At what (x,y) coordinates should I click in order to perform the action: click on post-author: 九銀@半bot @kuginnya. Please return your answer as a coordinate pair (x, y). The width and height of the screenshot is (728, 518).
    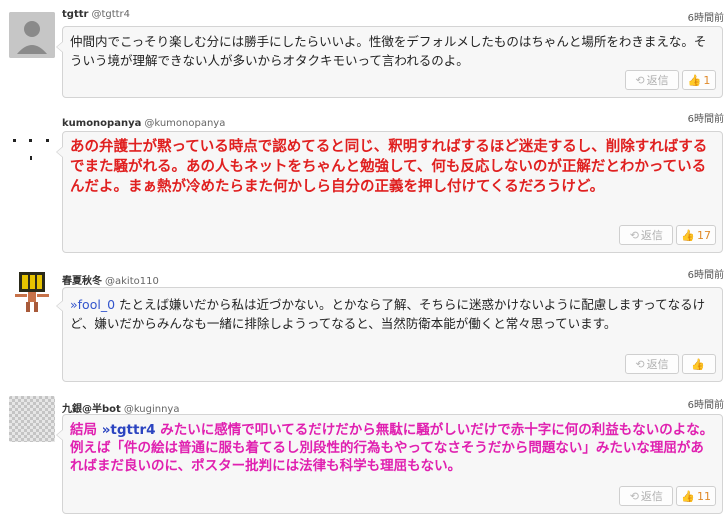
    Looking at the image, I should click on (120, 407).